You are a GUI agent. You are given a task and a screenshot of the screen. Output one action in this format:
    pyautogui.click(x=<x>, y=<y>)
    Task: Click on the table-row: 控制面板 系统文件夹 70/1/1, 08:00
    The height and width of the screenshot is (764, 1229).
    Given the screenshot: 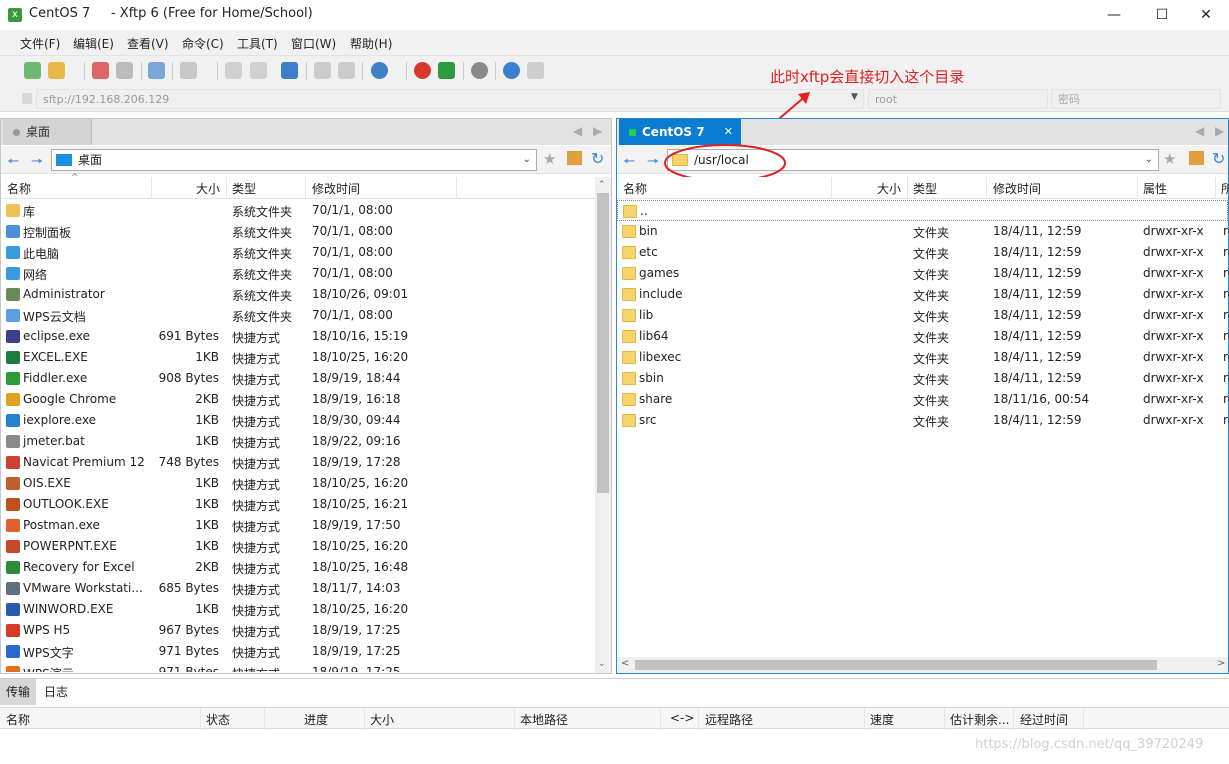 What is the action you would take?
    pyautogui.click(x=306, y=231)
    